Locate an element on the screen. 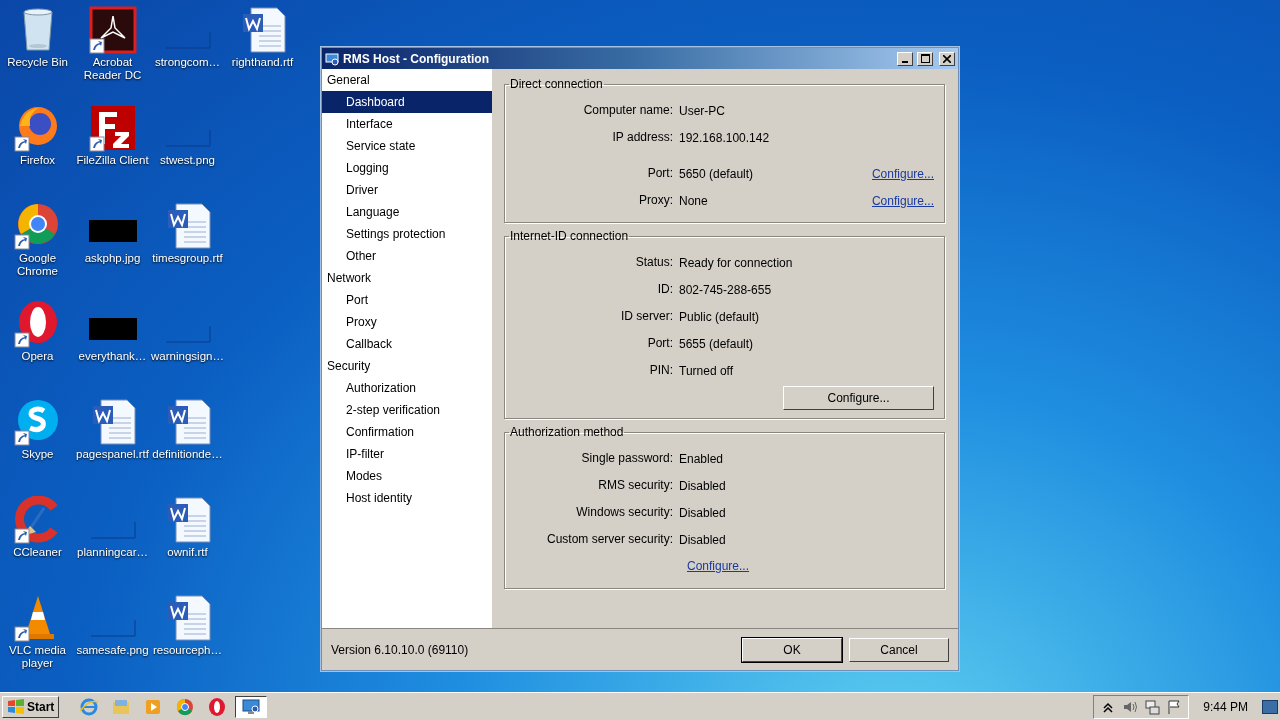  icon-label: samesafe.png is located at coordinates (112, 650).